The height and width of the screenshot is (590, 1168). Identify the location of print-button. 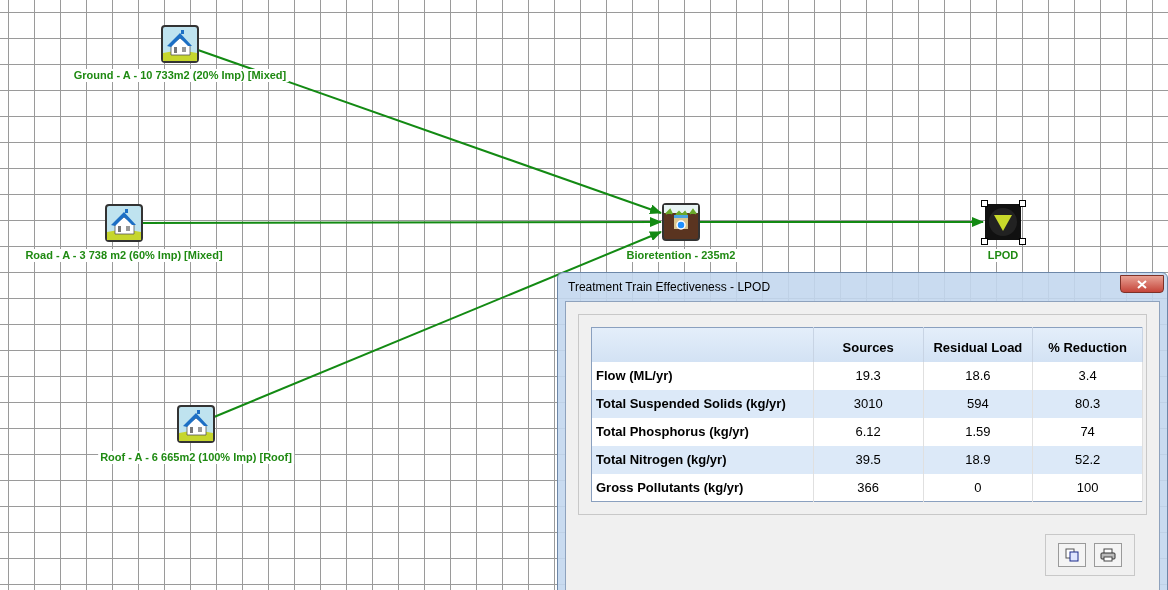
(1108, 555).